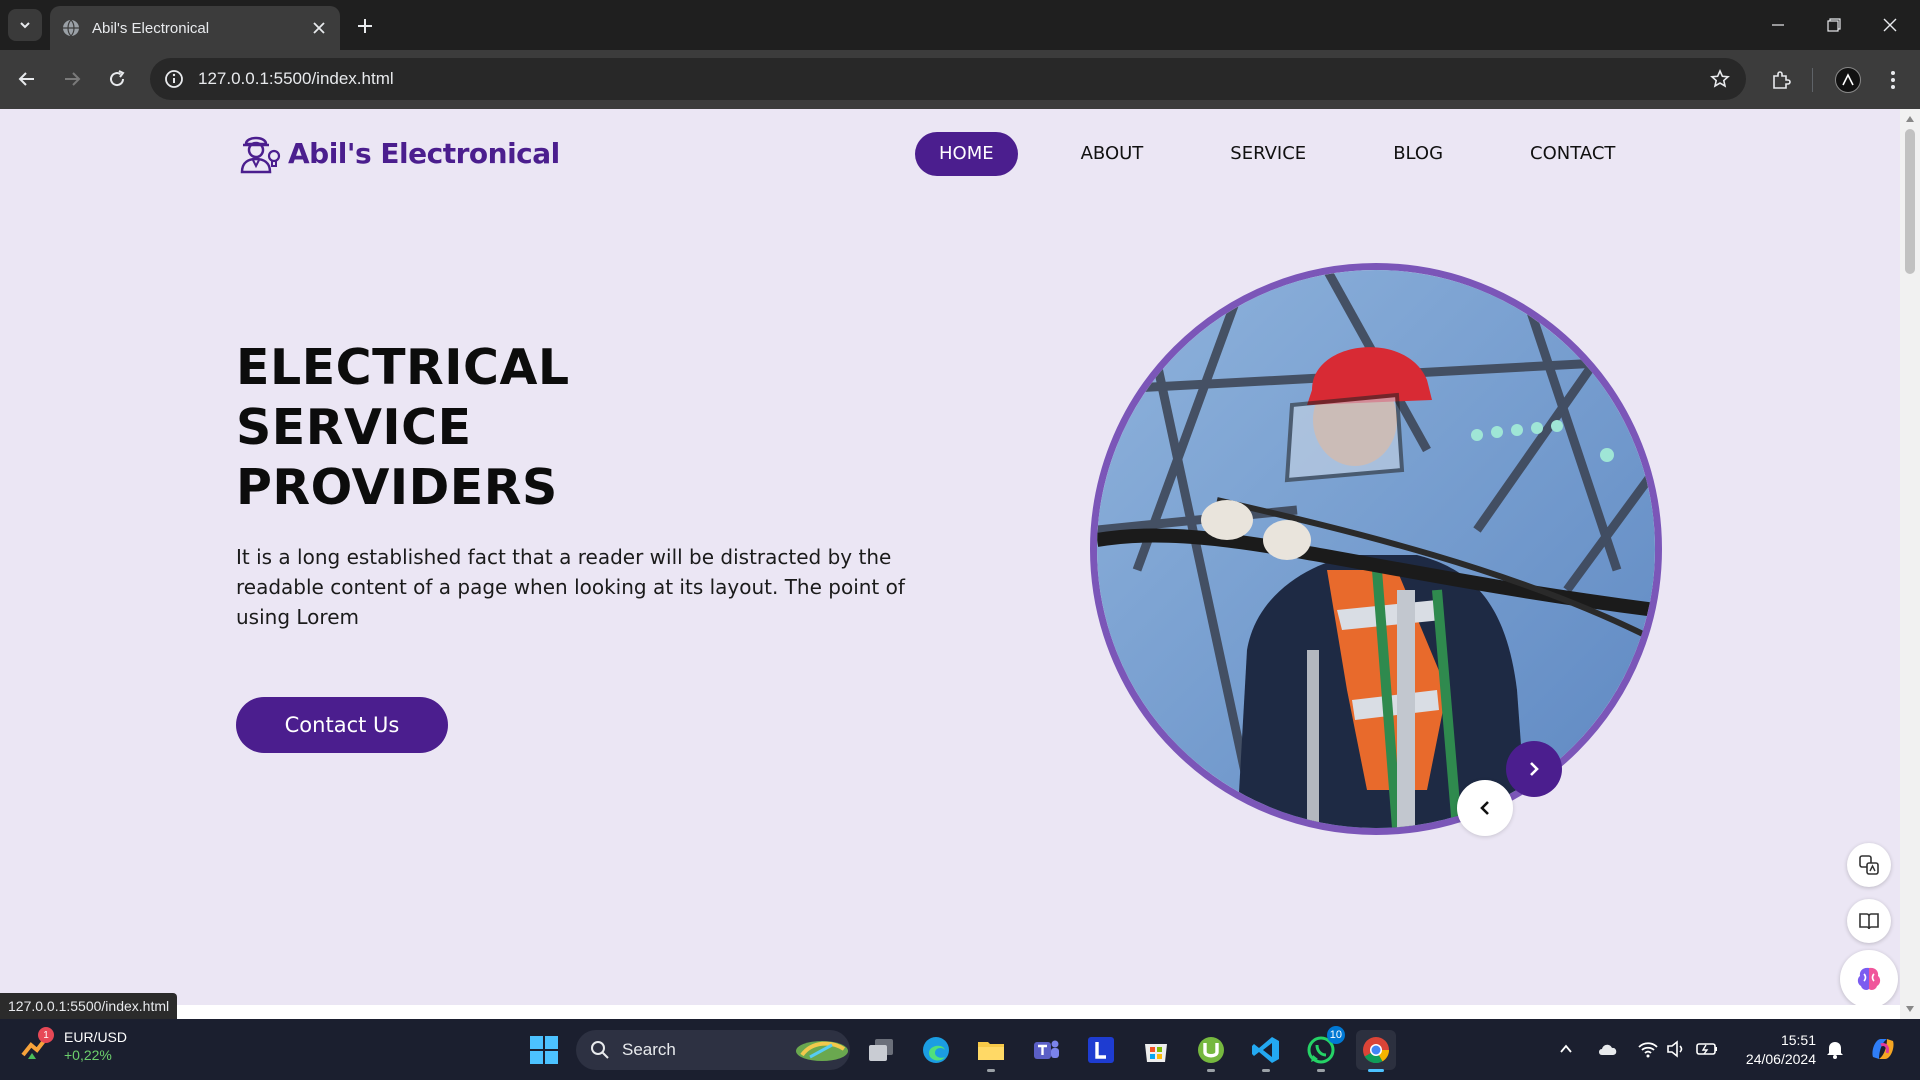 The image size is (1920, 1080). I want to click on search-icon, so click(600, 1050).